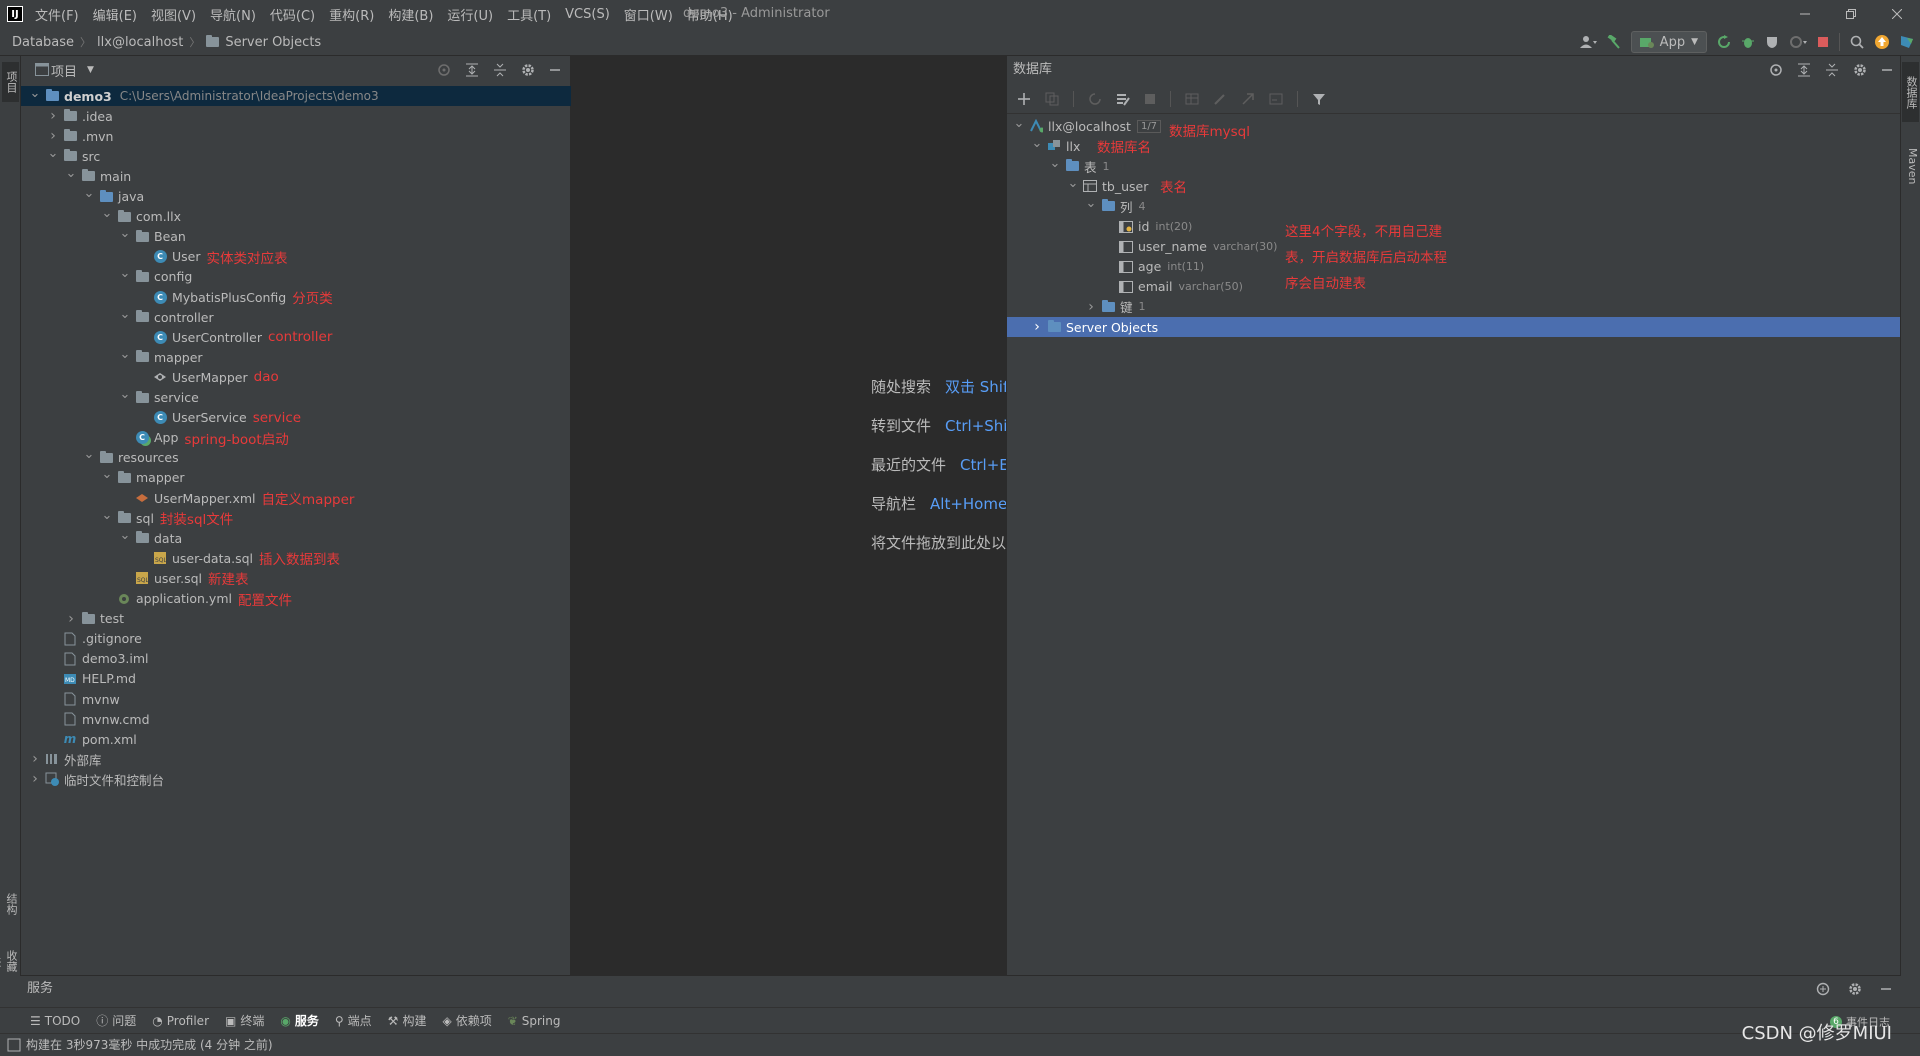 The width and height of the screenshot is (1920, 1056). I want to click on filter-icon, so click(1319, 99).